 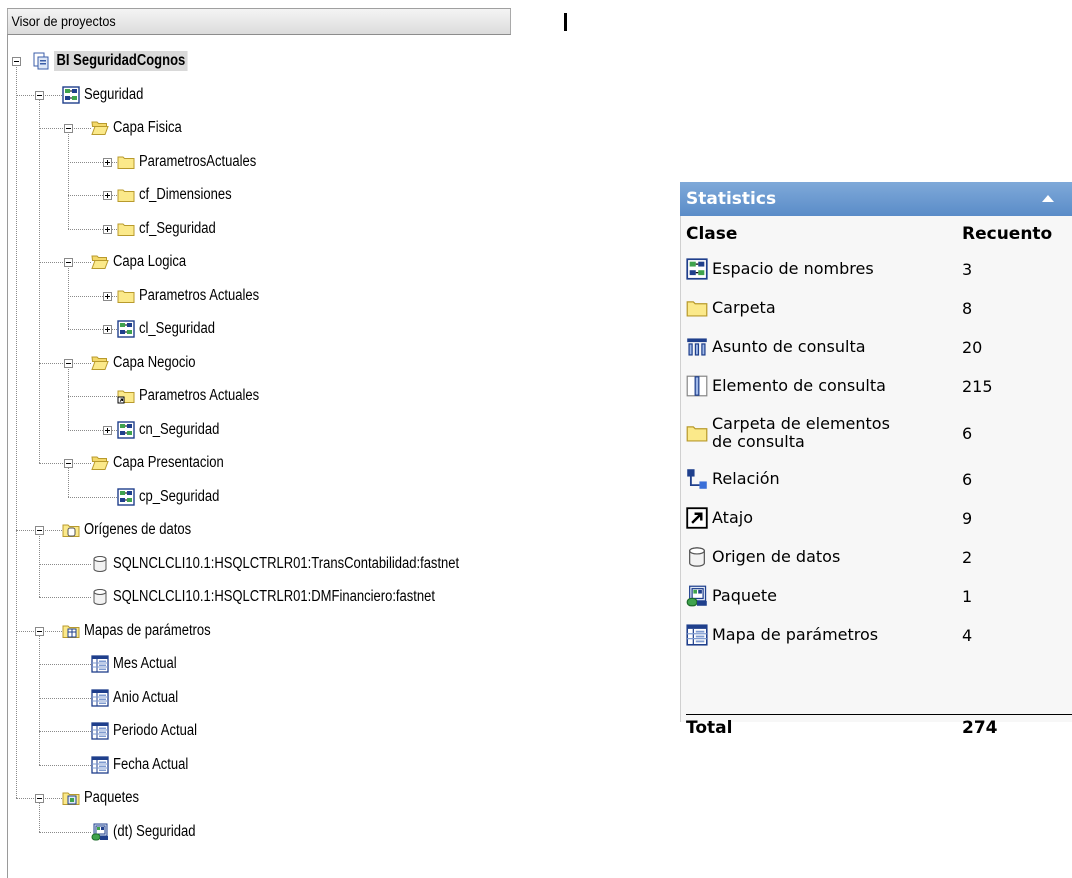 I want to click on total-divider, so click(x=879, y=714).